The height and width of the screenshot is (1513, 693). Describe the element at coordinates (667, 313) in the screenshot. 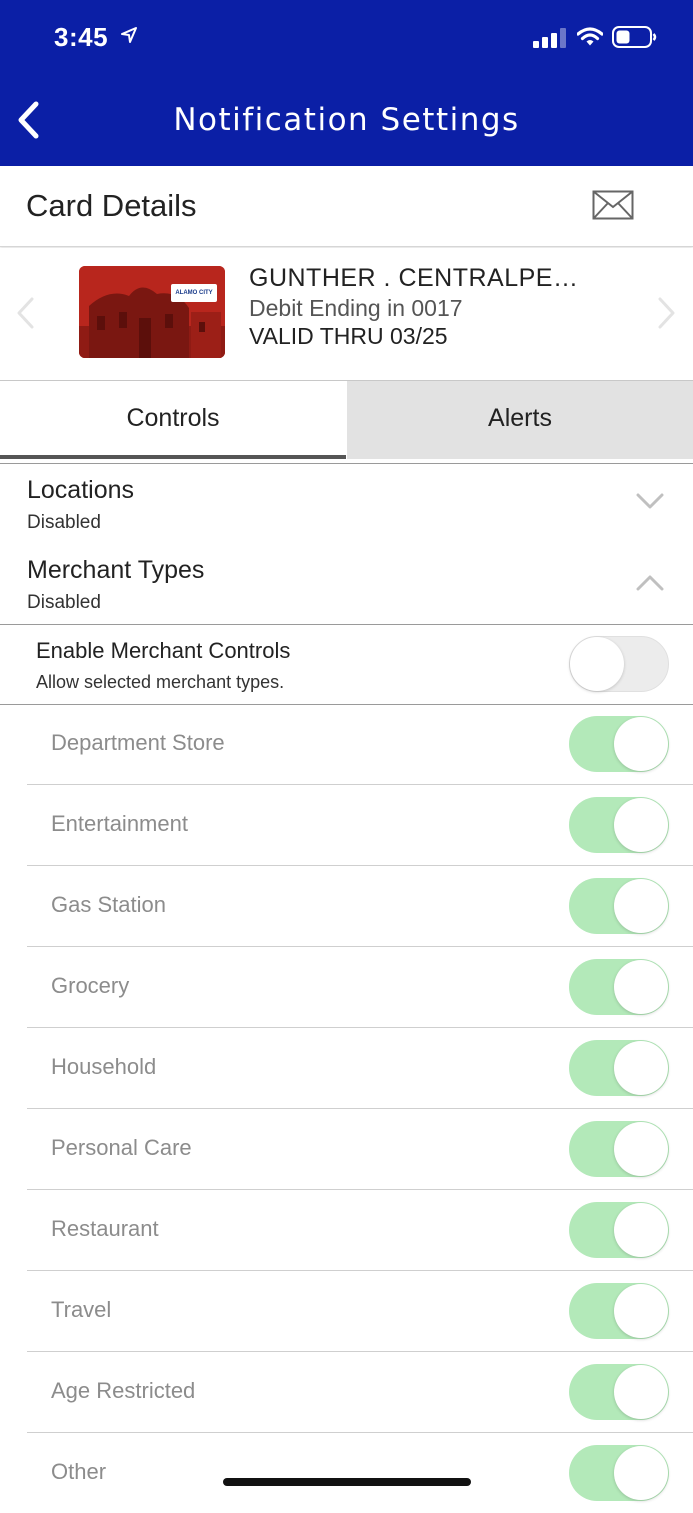

I see `chevron-right-icon` at that location.